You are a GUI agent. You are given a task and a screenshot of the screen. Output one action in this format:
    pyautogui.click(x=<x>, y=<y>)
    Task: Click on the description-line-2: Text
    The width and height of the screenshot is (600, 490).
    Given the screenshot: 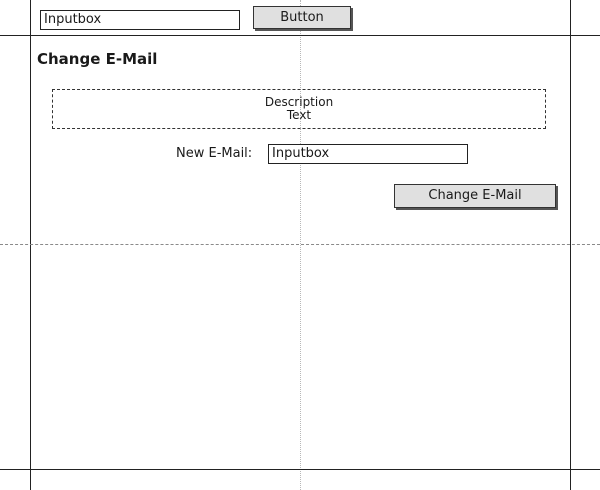 What is the action you would take?
    pyautogui.click(x=299, y=115)
    